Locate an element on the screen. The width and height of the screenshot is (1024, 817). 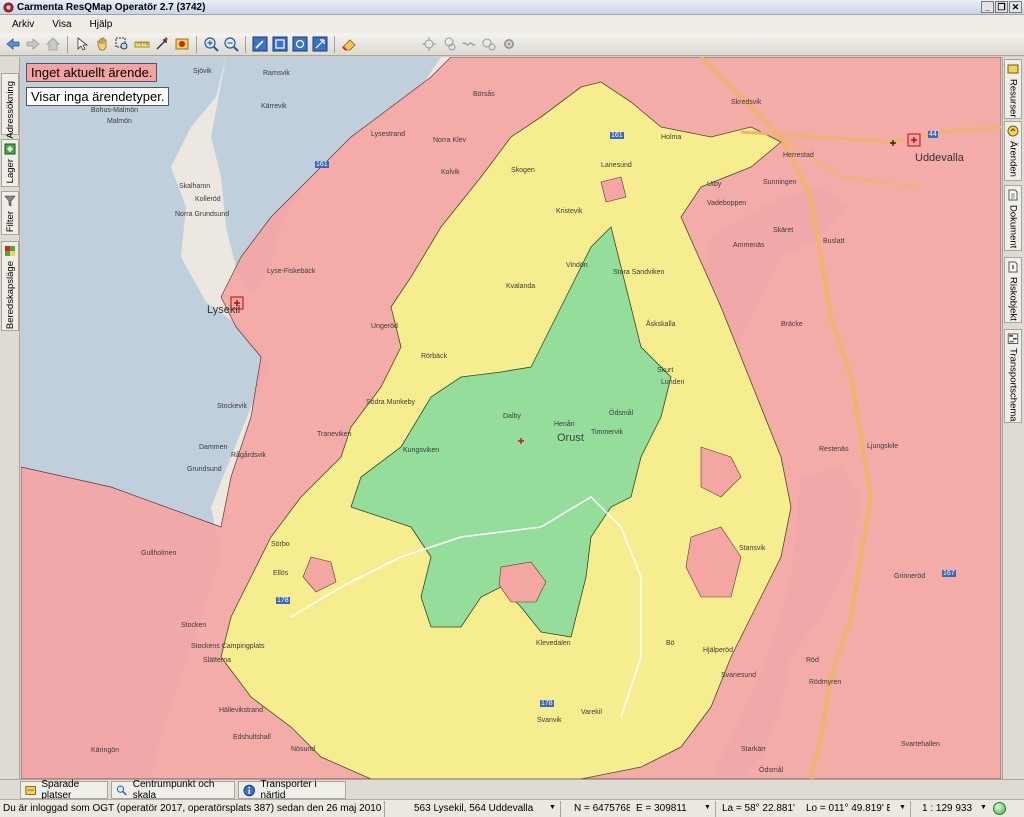
case-status-label: Inget aktuellt ärende. is located at coordinates (92, 72).